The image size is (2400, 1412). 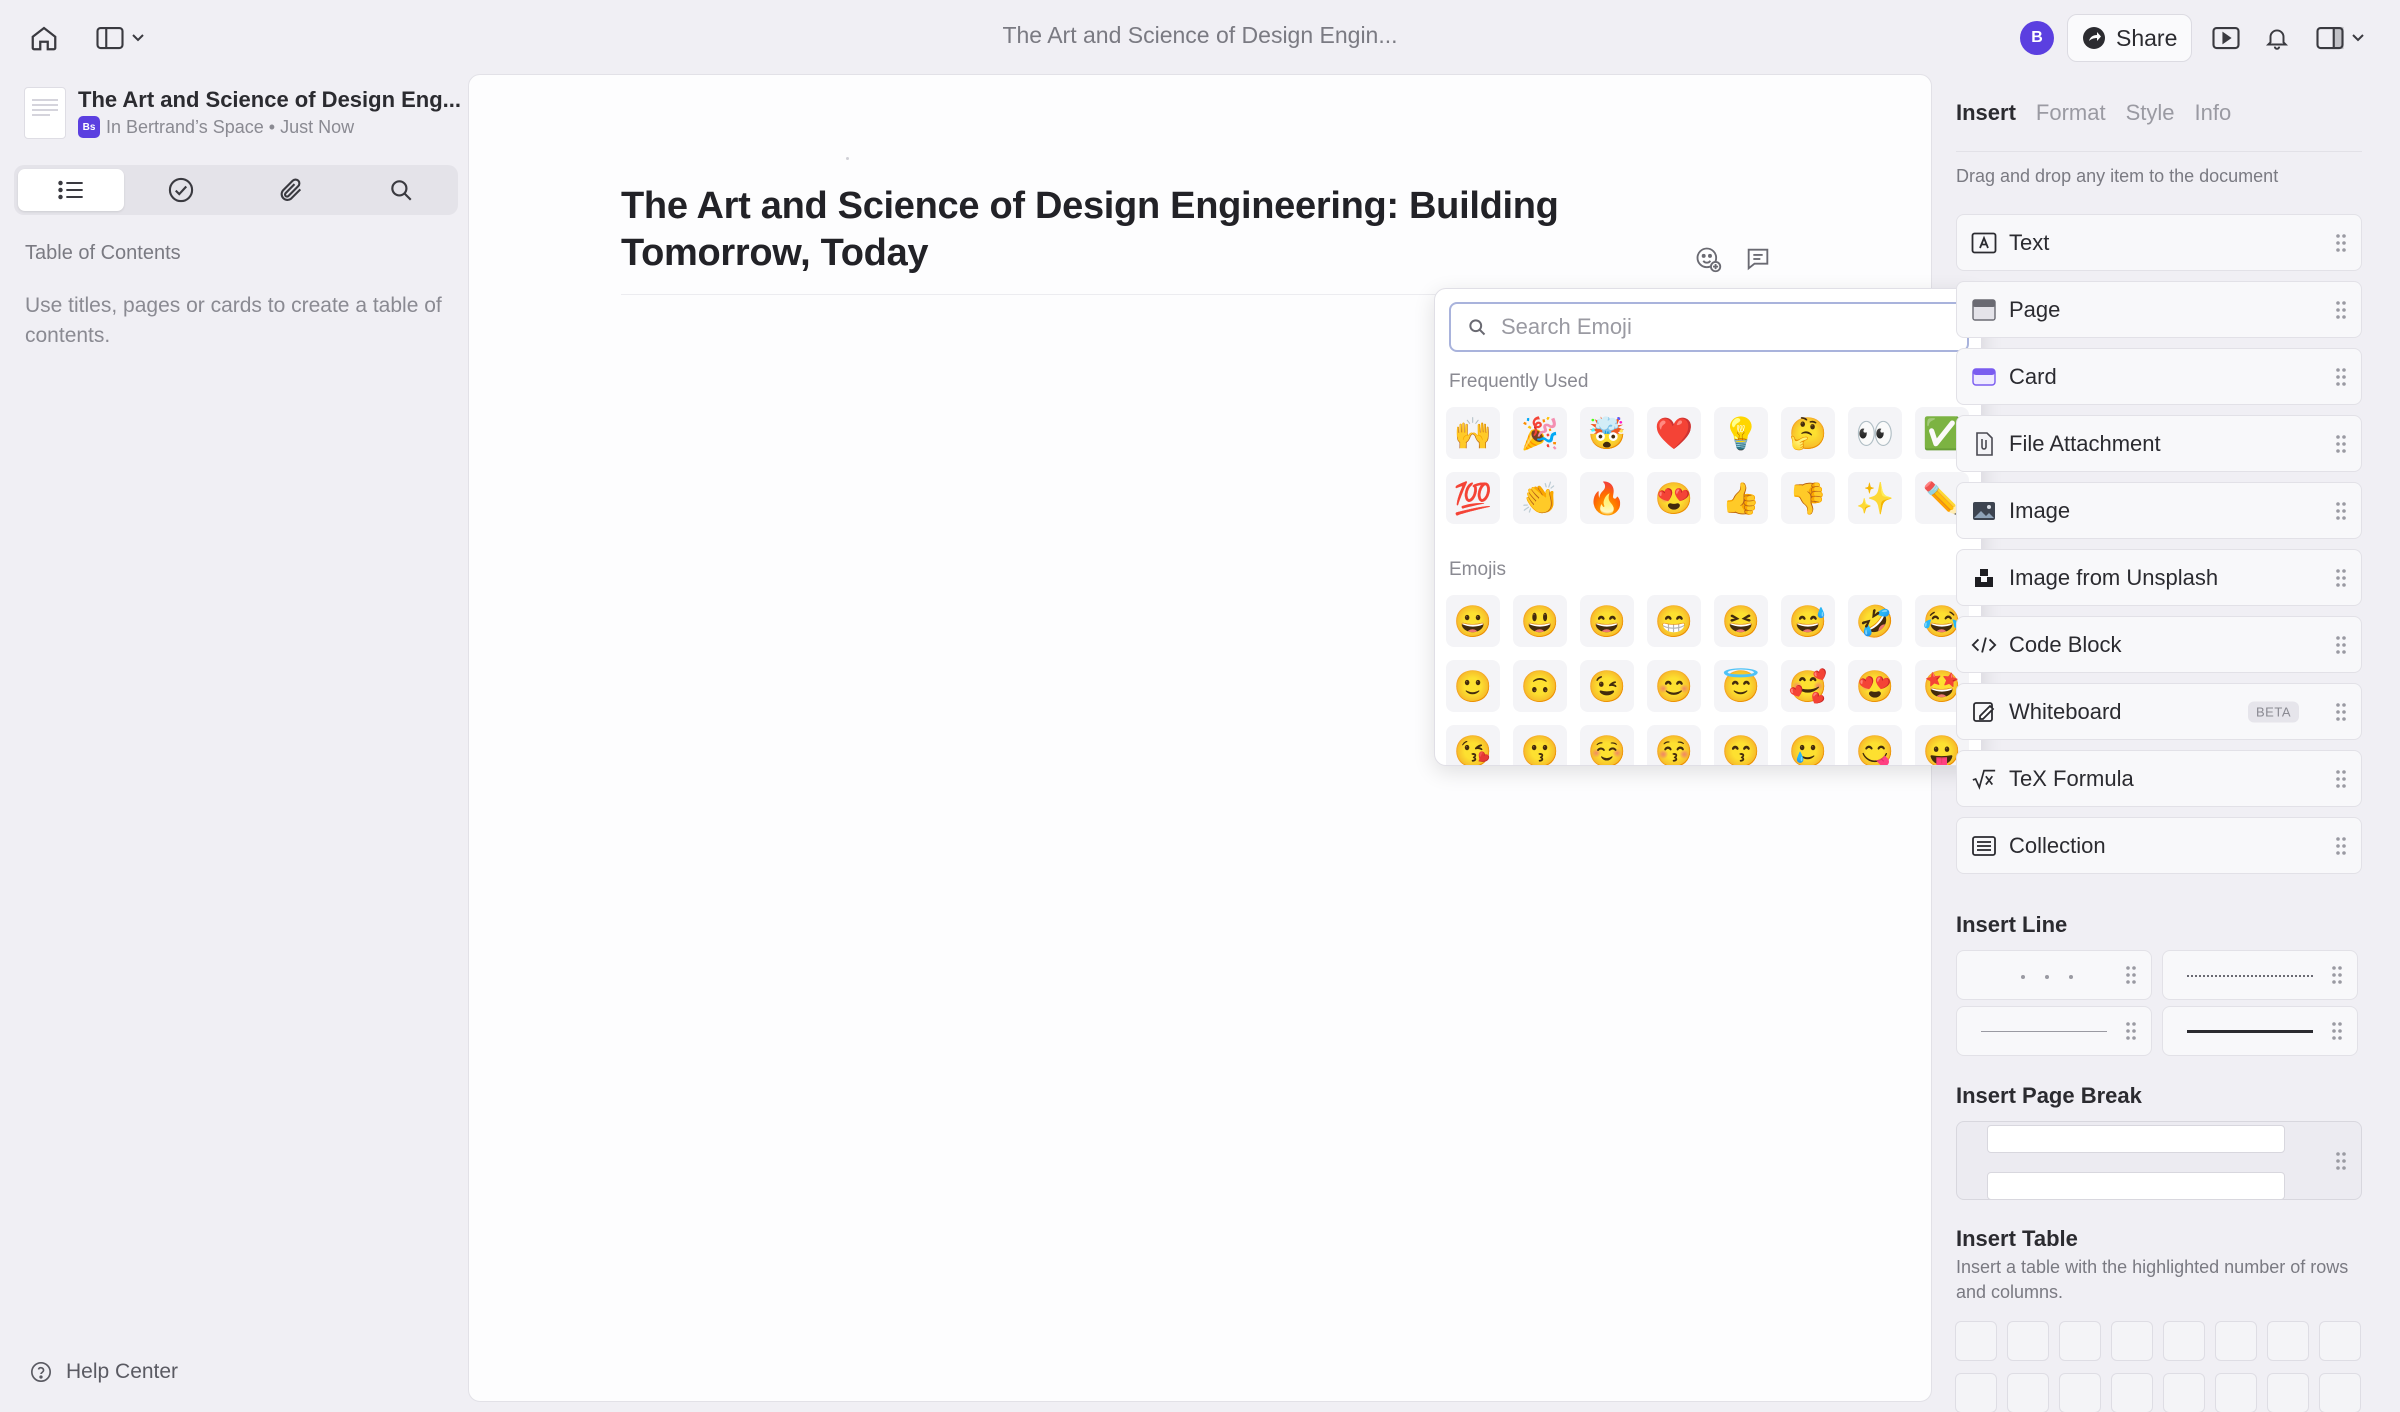 What do you see at coordinates (1473, 433) in the screenshot?
I see `emoji-button: 🙌` at bounding box center [1473, 433].